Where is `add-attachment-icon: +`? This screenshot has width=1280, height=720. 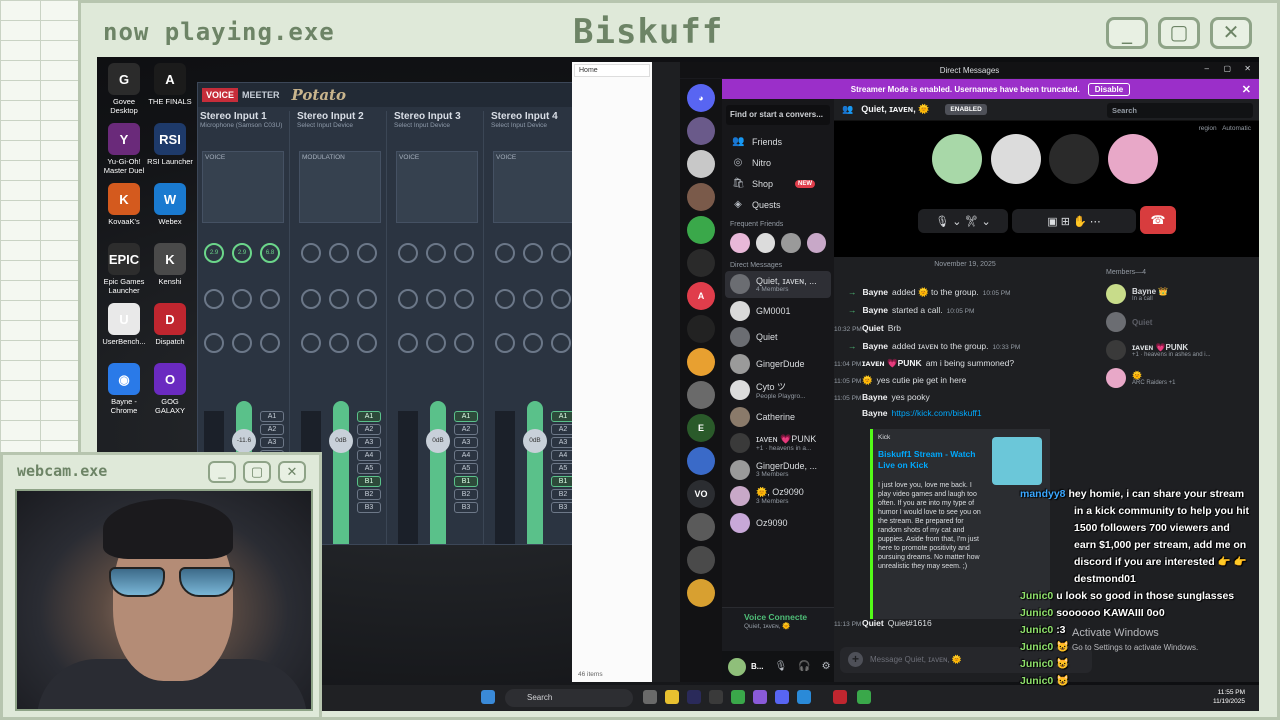 add-attachment-icon: + is located at coordinates (855, 659).